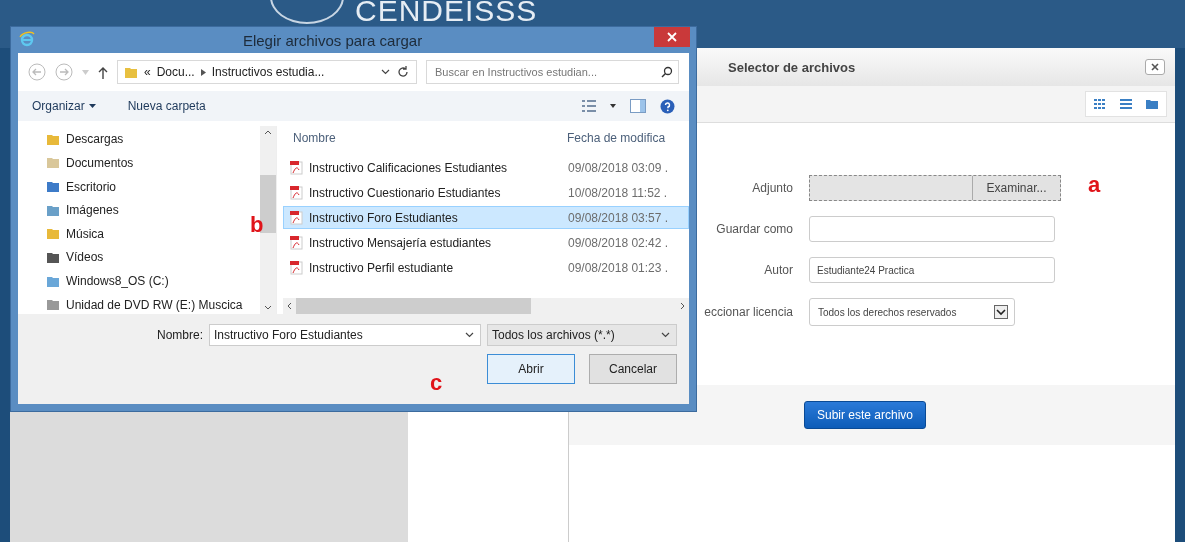 Image resolution: width=1185 pixels, height=542 pixels. I want to click on list-view-icon, so click(1126, 104).